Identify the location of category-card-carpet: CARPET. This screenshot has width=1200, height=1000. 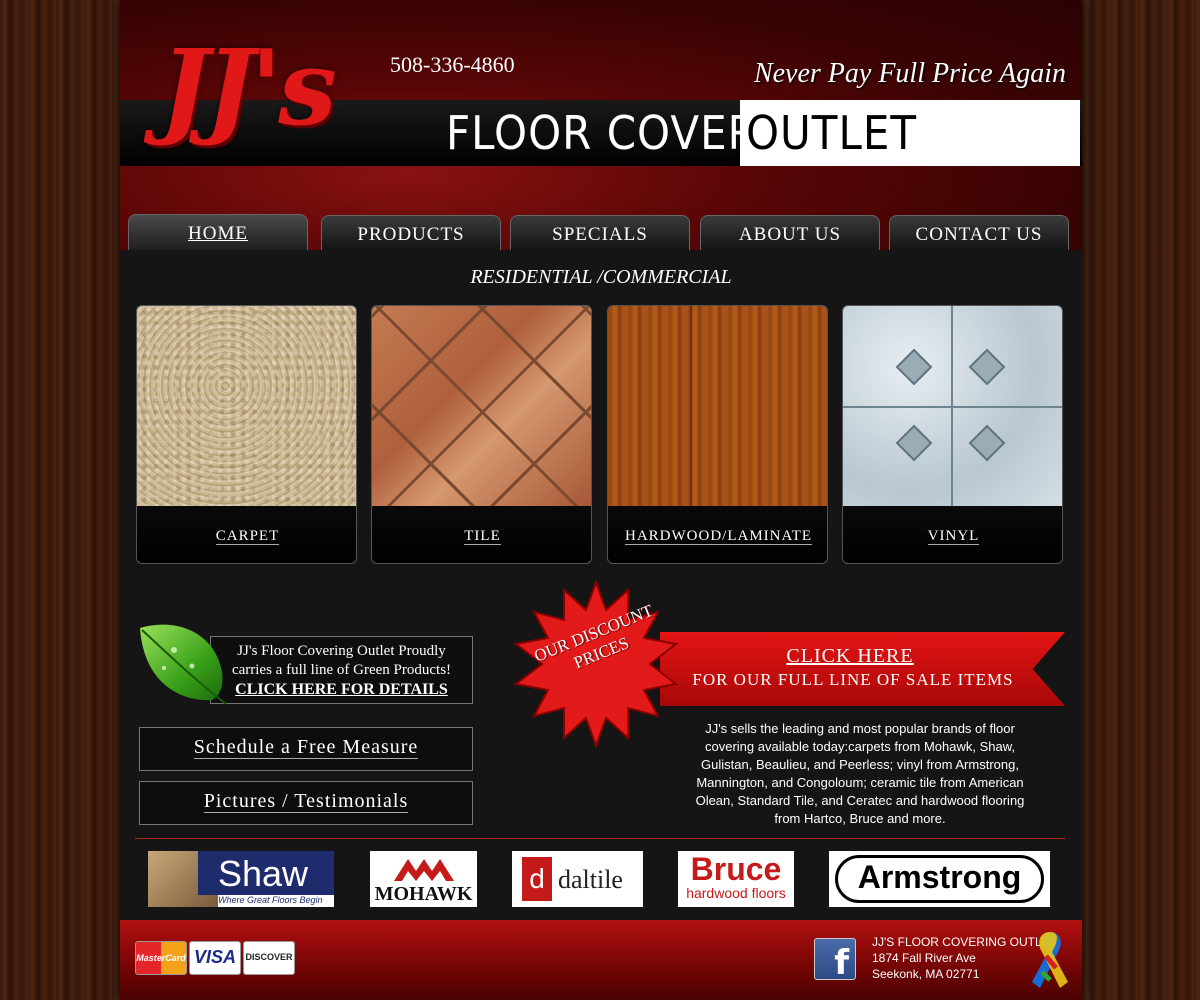
(246, 434).